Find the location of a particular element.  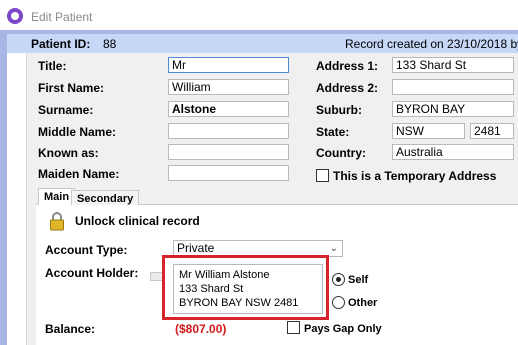

first-name-input: William is located at coordinates (228, 87).